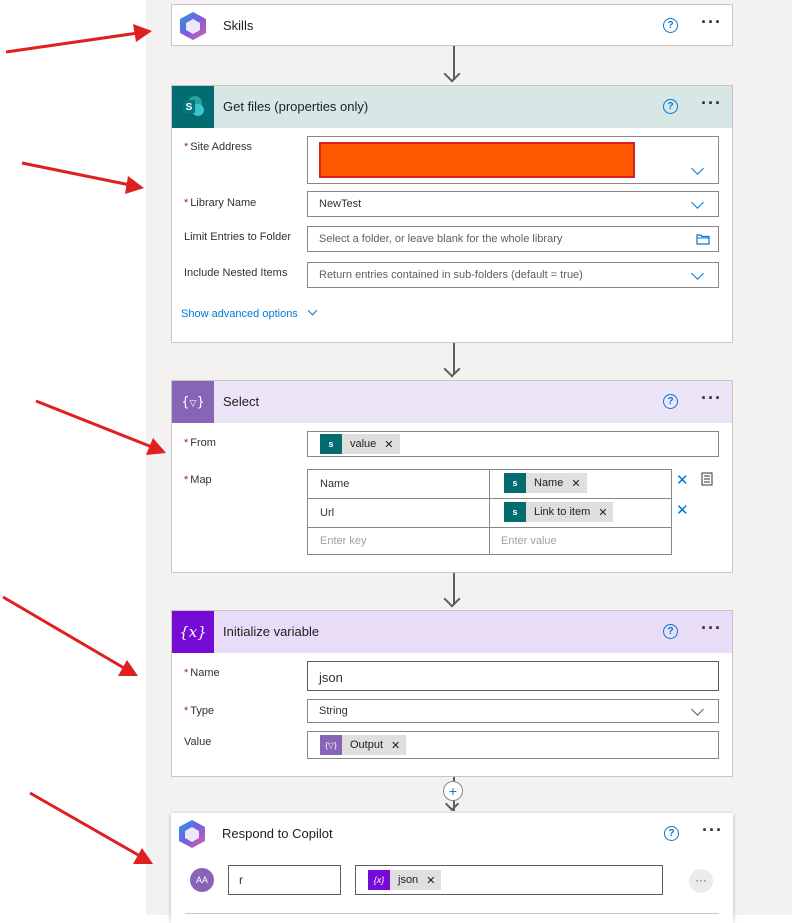 The image size is (792, 923). Describe the element at coordinates (408, 880) in the screenshot. I see `token-label: json` at that location.